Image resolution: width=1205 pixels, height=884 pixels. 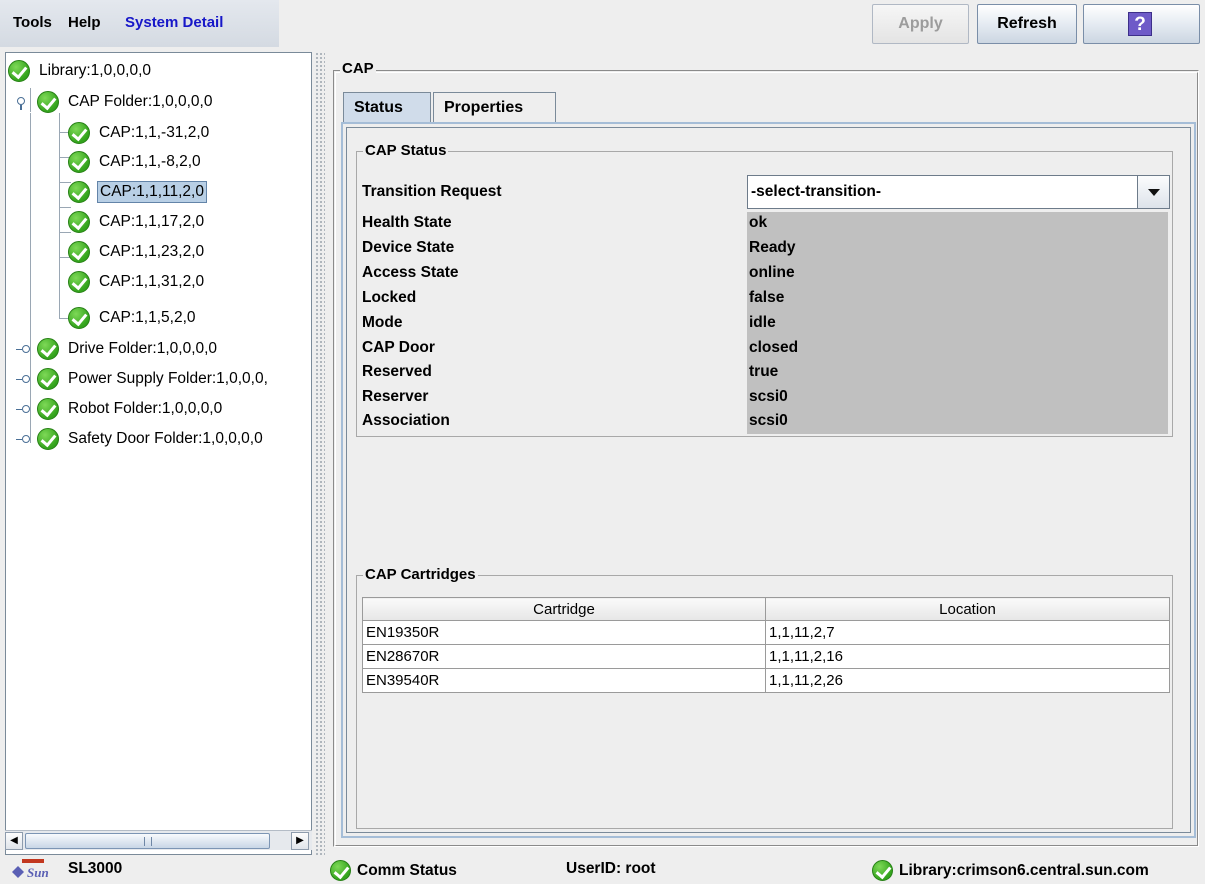 I want to click on tree-item-drive-folder: Drive Folder:1,0,0,0,0, so click(x=128, y=349).